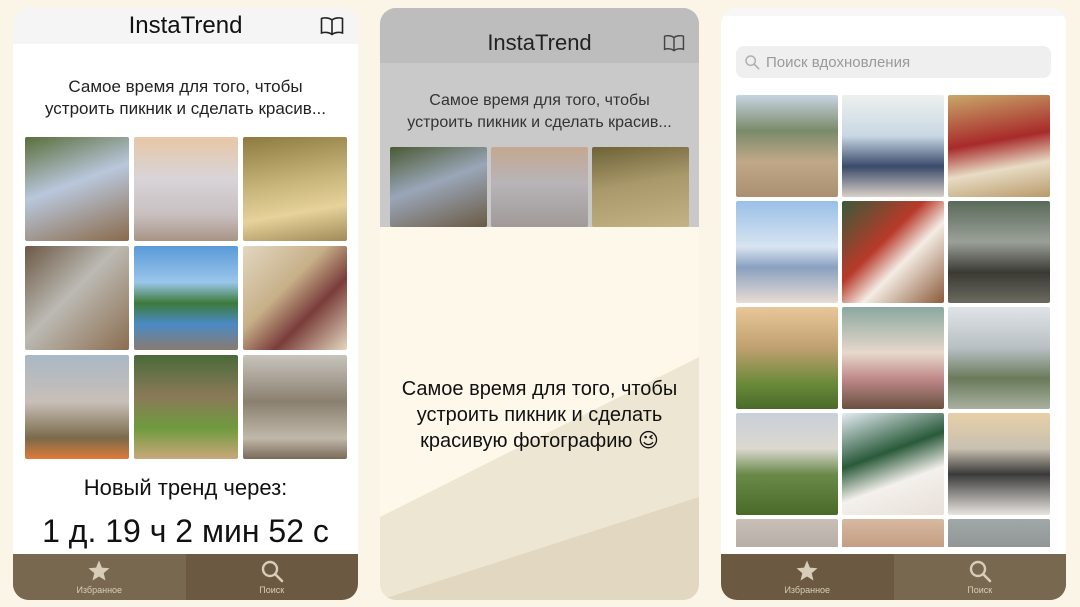 This screenshot has width=1080, height=607. Describe the element at coordinates (185, 487) in the screenshot. I see `countdown-label: Новый тренд через:` at that location.